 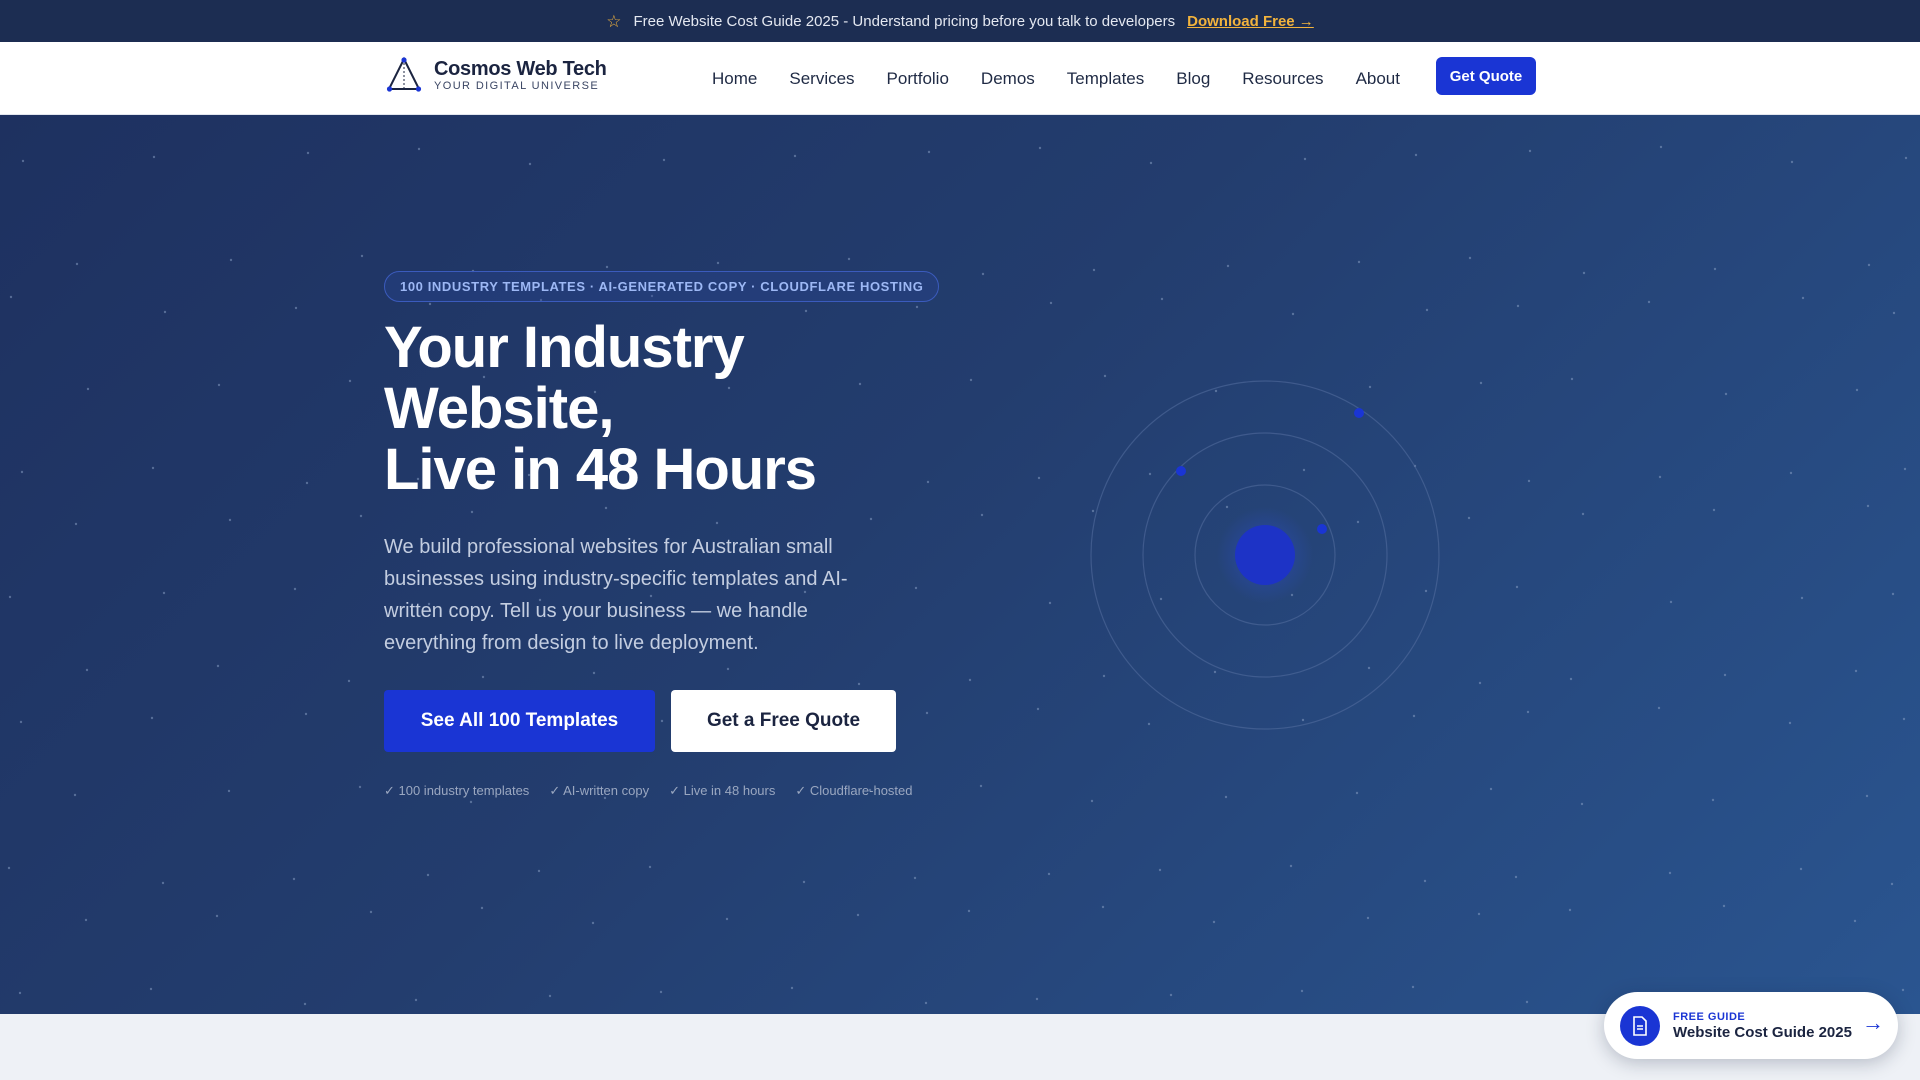 What do you see at coordinates (854, 790) in the screenshot?
I see `check-item: ✓ Cloudflare-hosted` at bounding box center [854, 790].